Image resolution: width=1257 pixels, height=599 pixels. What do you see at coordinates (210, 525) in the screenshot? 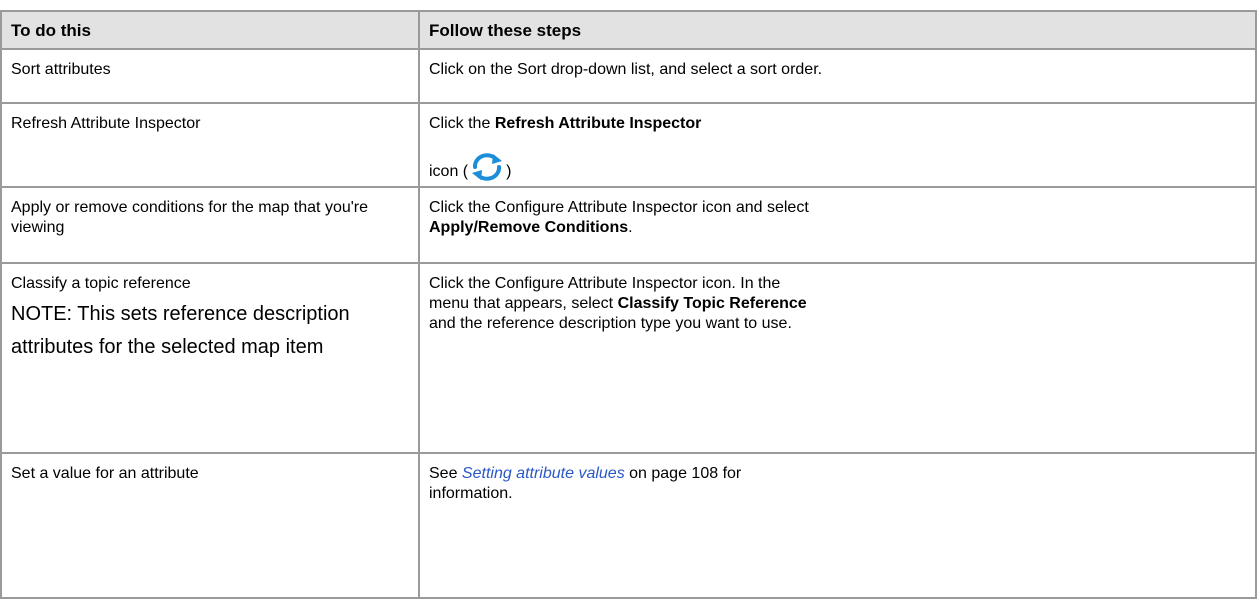
I see `task-cell: Set a value for an attribute` at bounding box center [210, 525].